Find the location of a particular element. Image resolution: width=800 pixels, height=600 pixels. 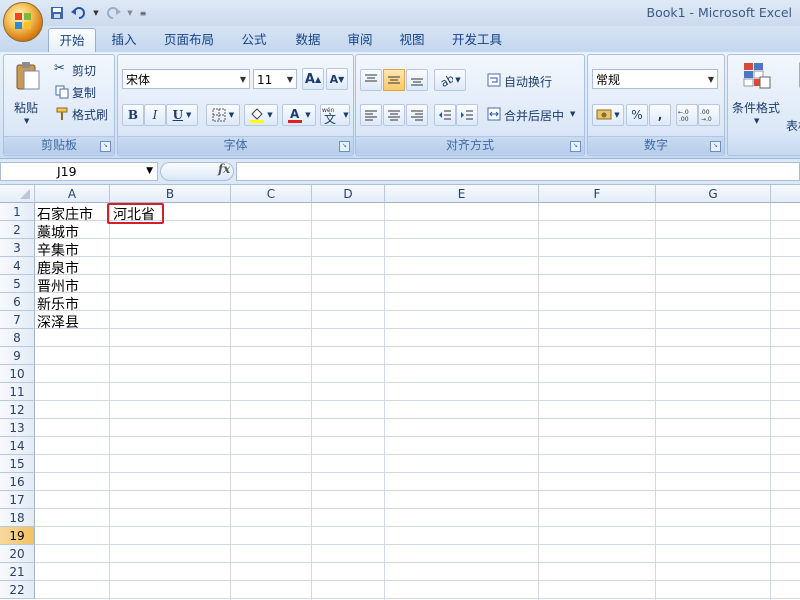

number-format-value: 常规 is located at coordinates (608, 80).